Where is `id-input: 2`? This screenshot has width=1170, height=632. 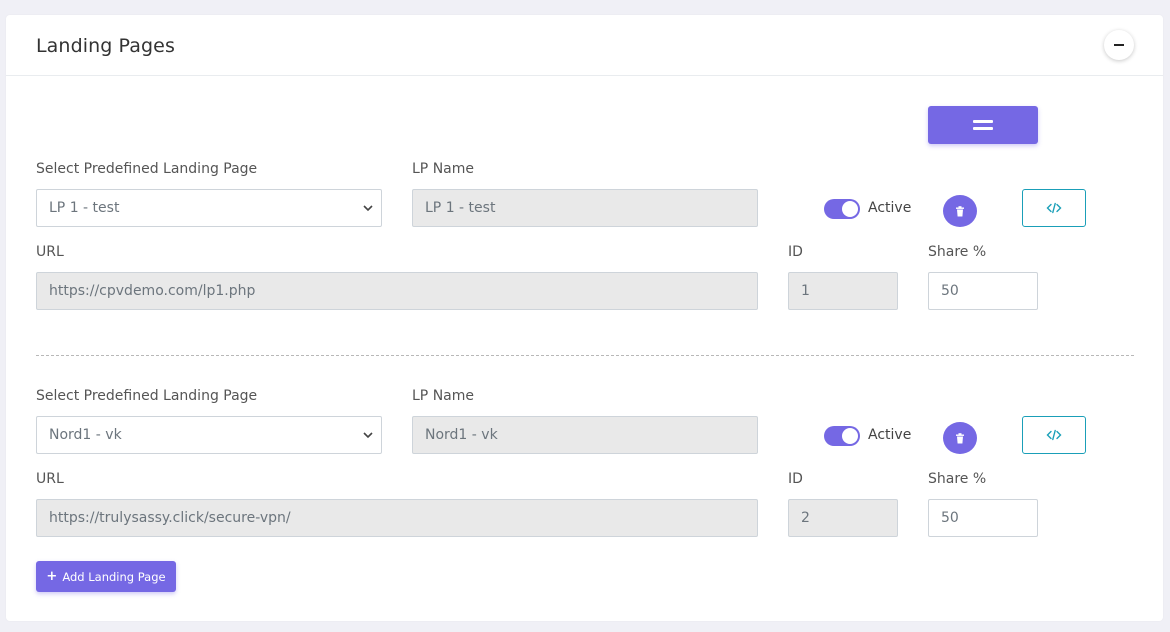 id-input: 2 is located at coordinates (843, 518).